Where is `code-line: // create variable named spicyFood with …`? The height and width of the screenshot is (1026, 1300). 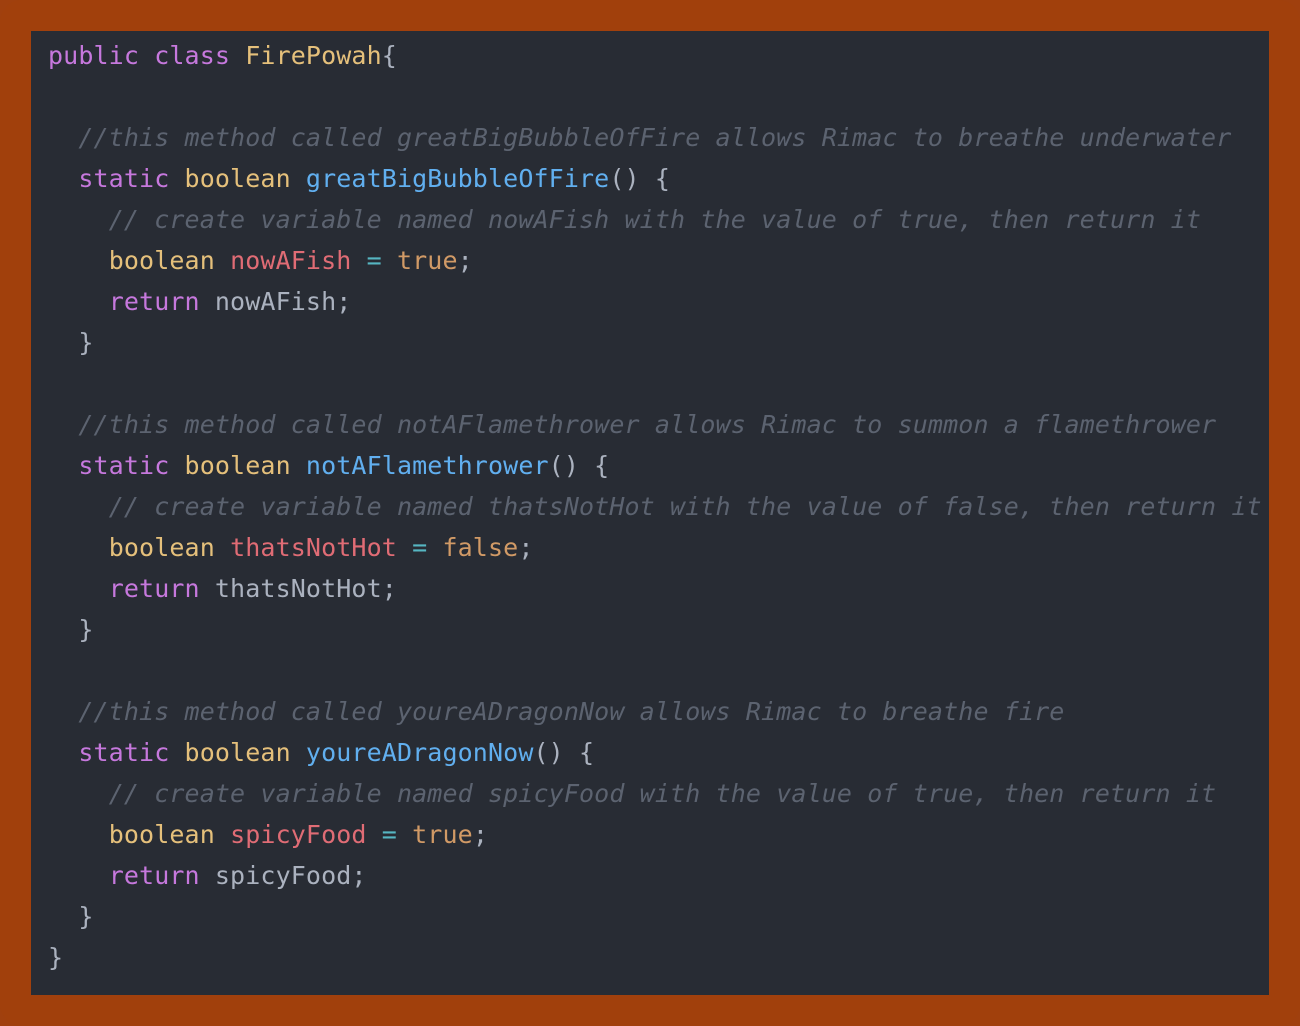 code-line: // create variable named spicyFood with … is located at coordinates (655, 793).